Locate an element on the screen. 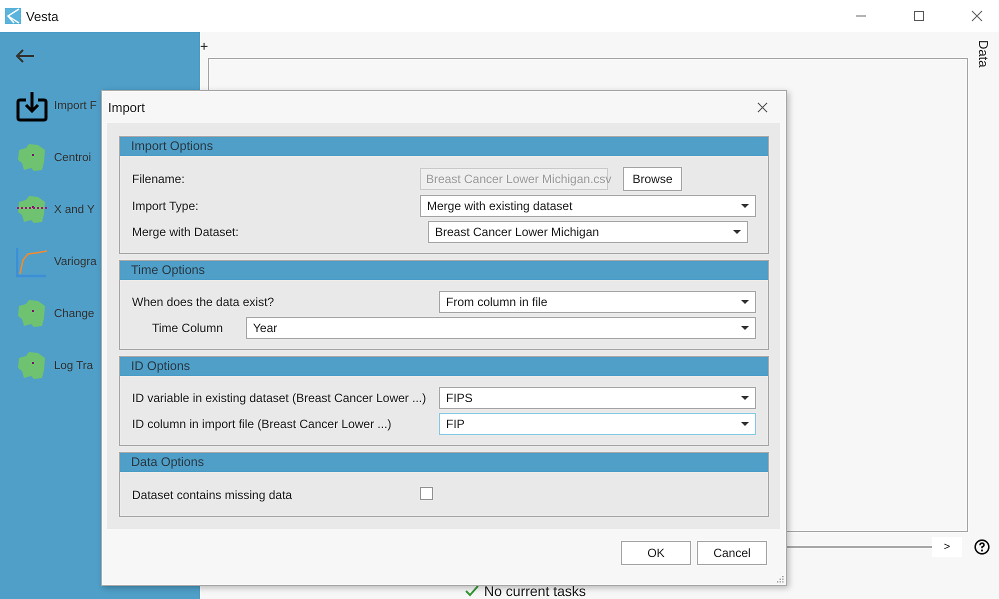 This screenshot has height=599, width=999. help-icon is located at coordinates (982, 547).